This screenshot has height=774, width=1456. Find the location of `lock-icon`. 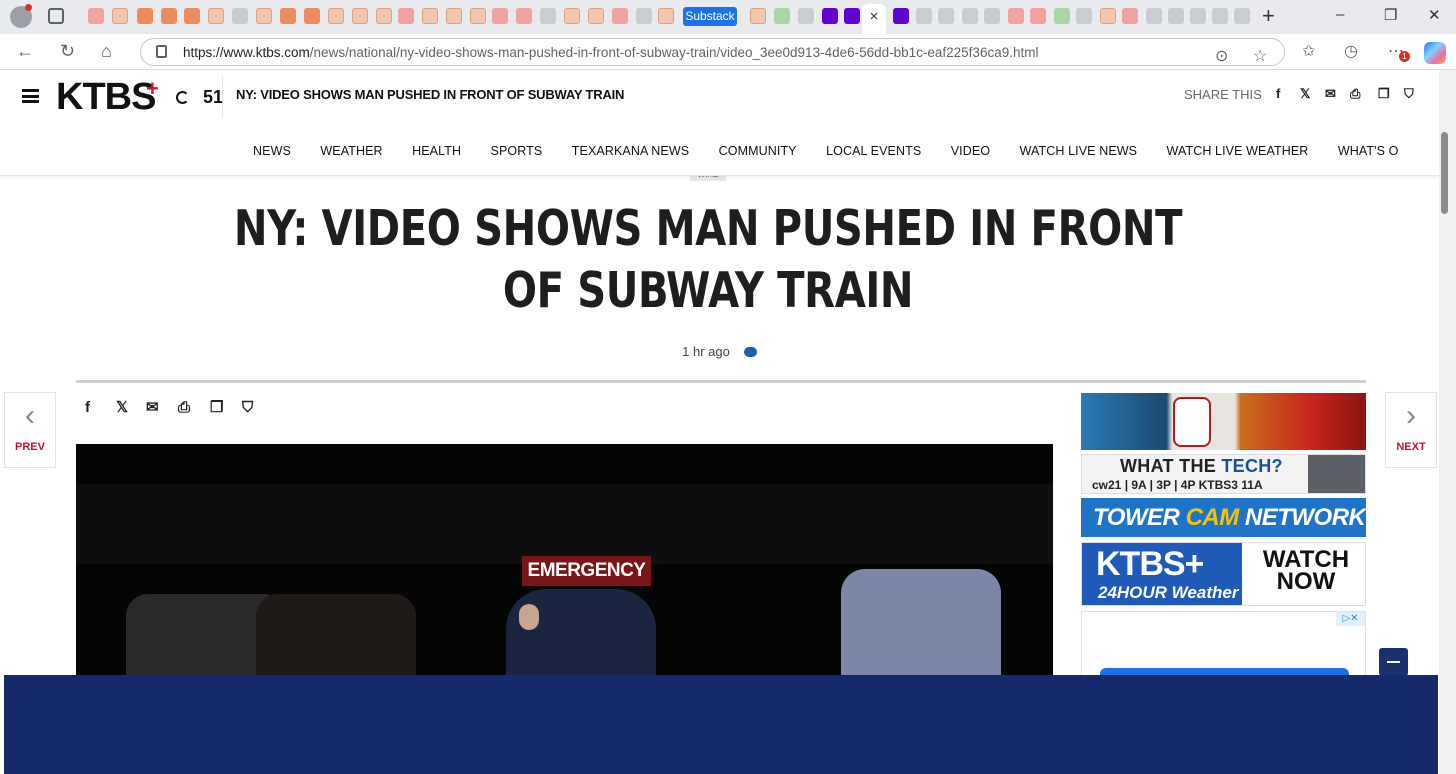

lock-icon is located at coordinates (161, 51).